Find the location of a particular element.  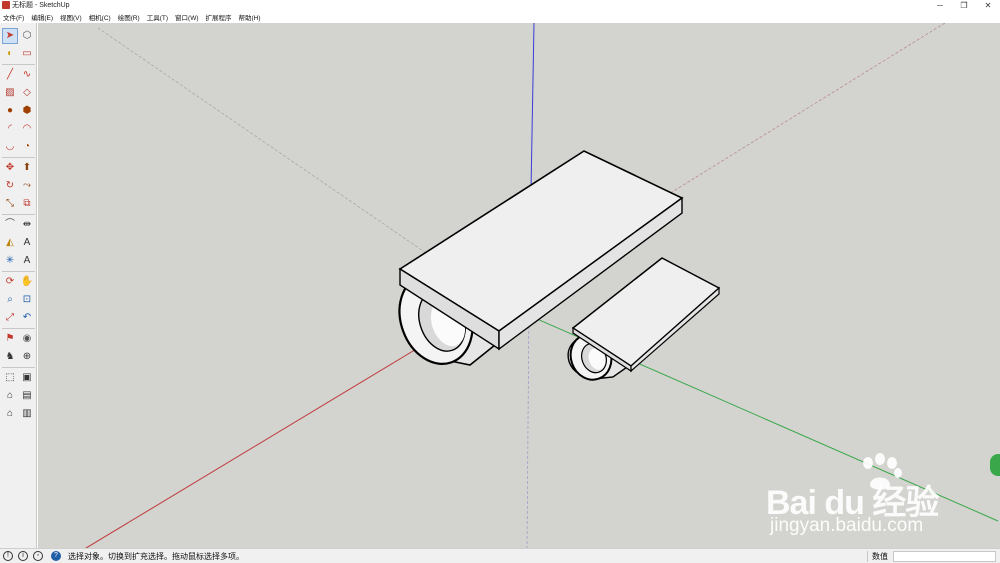

move-icon-glyph: ✥ is located at coordinates (10, 167).